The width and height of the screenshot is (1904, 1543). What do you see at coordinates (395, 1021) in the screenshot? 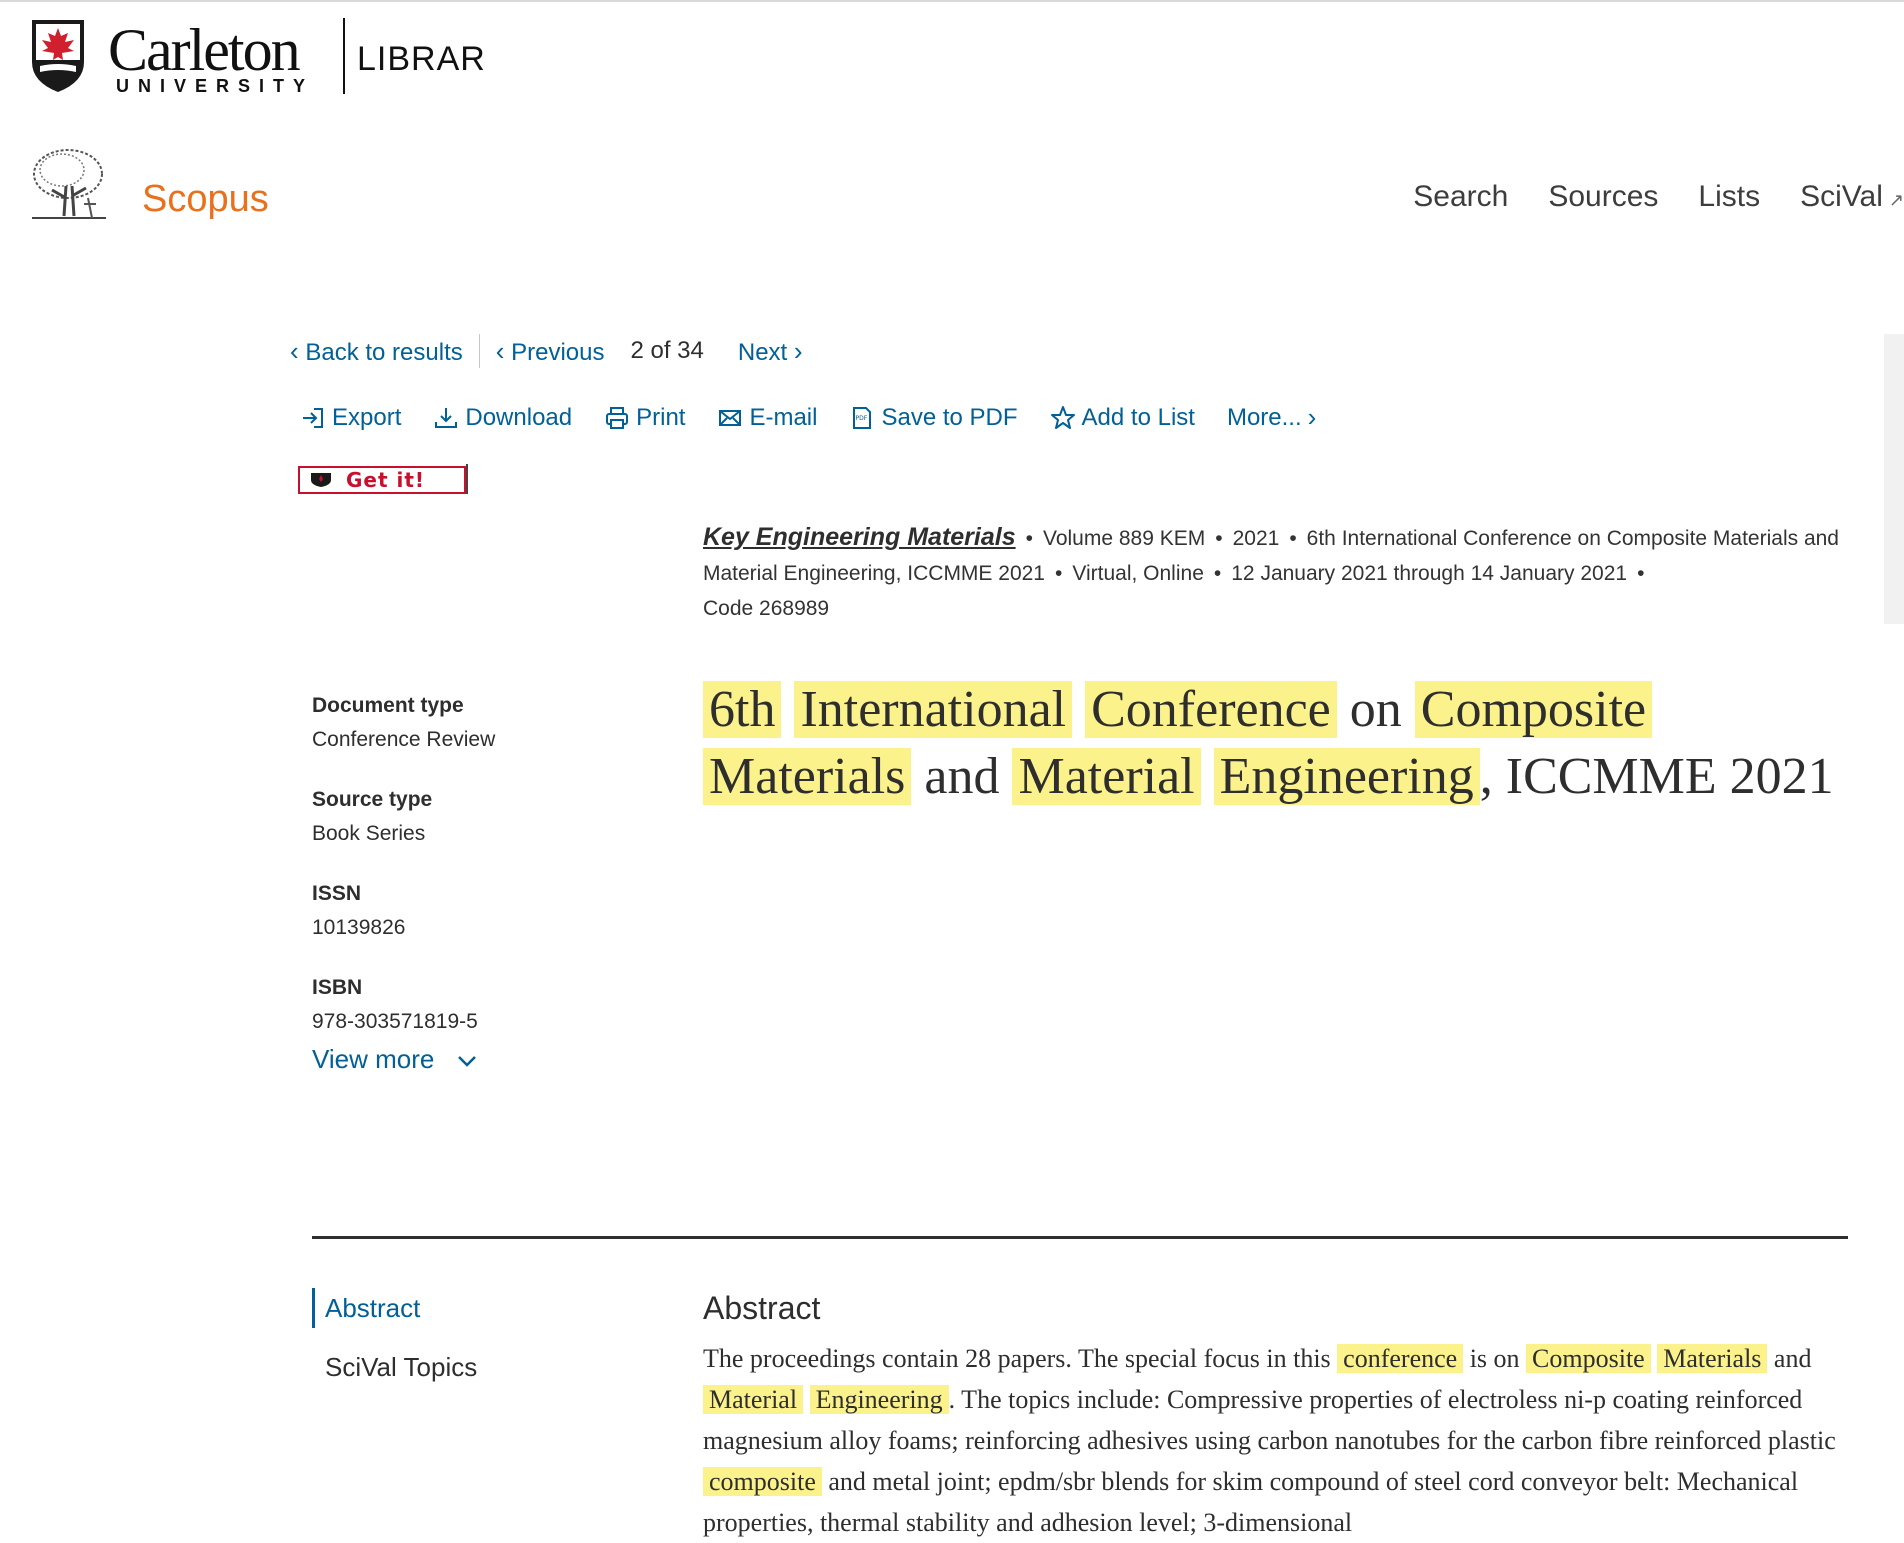
I see `isbn-value: 978-303571819-5` at bounding box center [395, 1021].